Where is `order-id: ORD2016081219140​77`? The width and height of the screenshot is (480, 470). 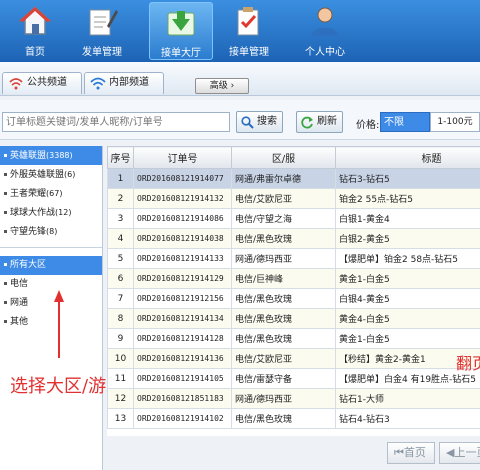
order-id: ORD2016081219140​77 is located at coordinates (182, 178).